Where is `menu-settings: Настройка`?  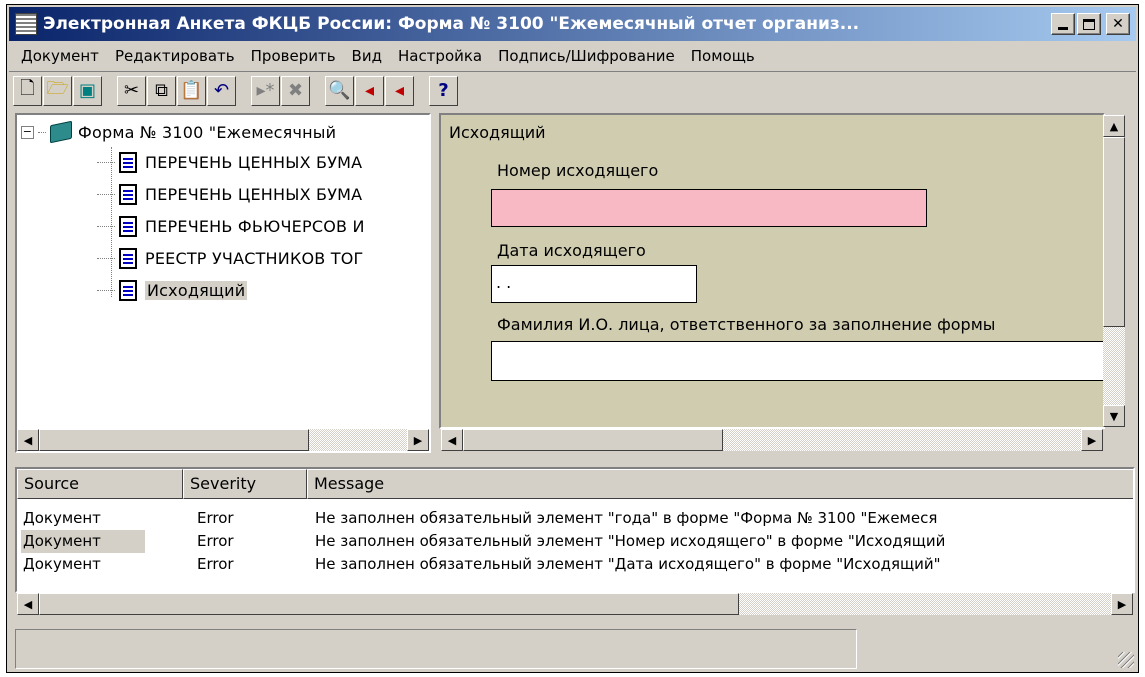
menu-settings: Настройка is located at coordinates (440, 56).